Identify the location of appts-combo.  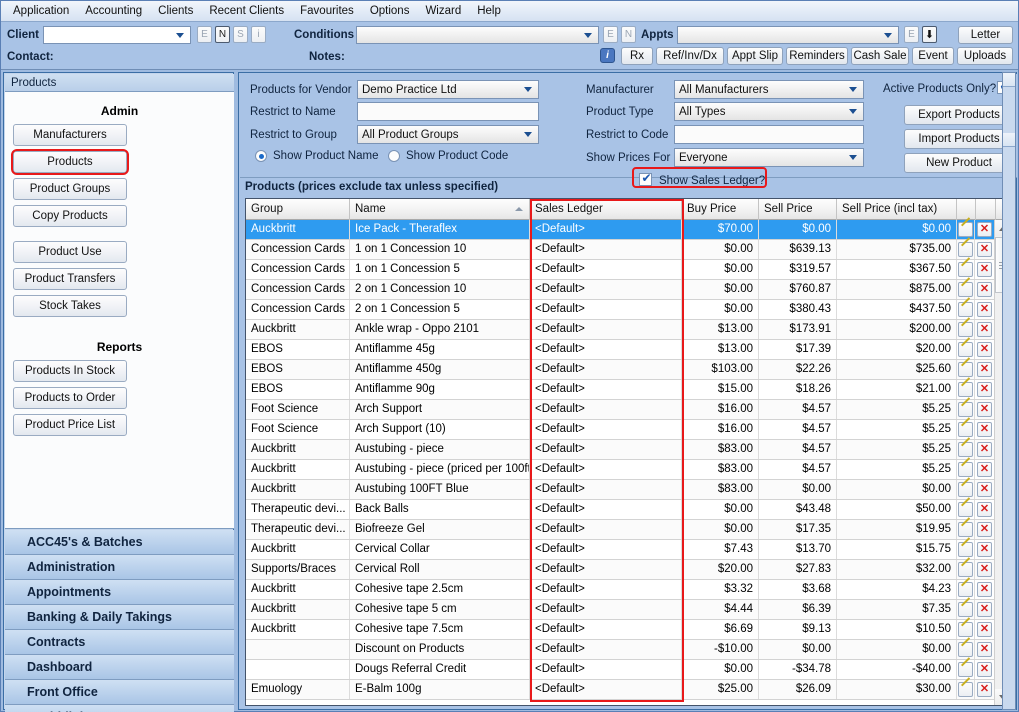
(788, 35).